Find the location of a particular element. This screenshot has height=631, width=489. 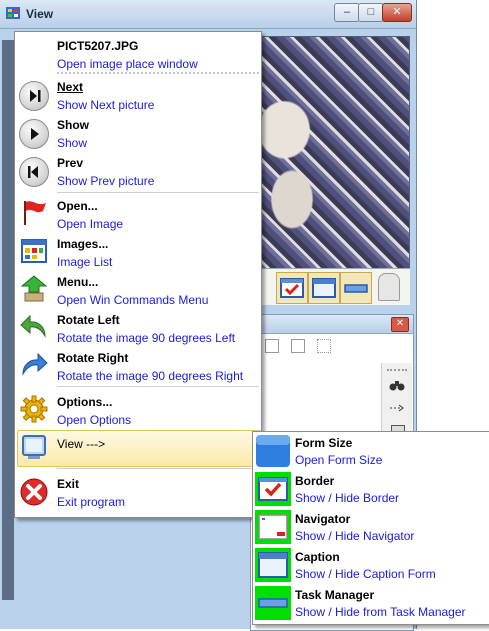

menu-item-rotate-left-subtitle: Rotate the image 90 degrees Left is located at coordinates (146, 338).